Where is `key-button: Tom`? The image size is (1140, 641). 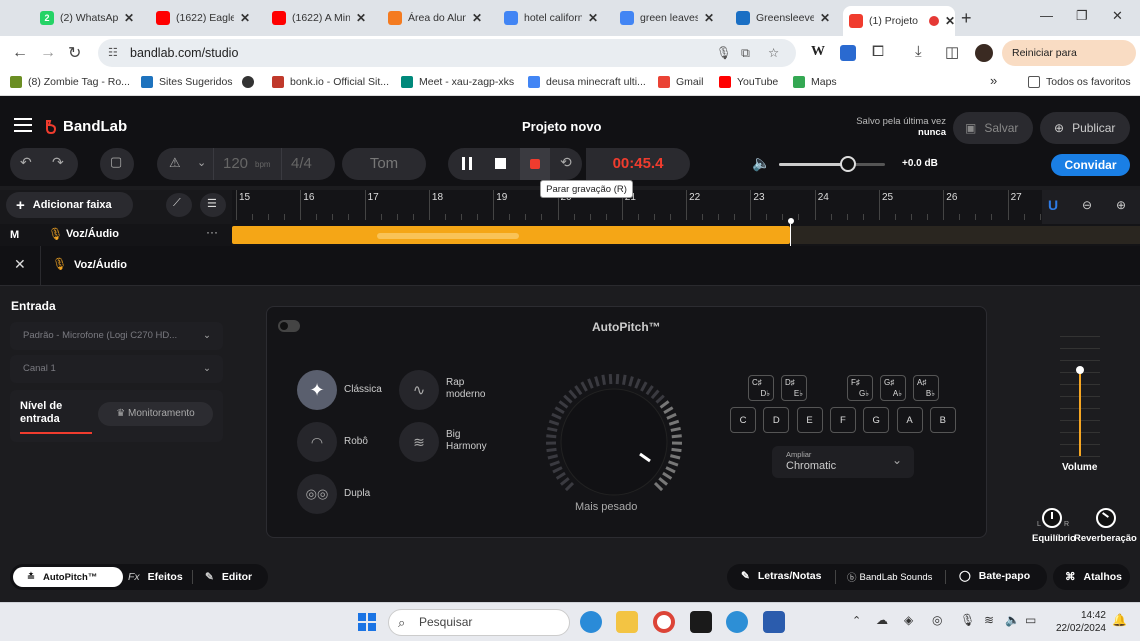
key-button: Tom is located at coordinates (384, 164).